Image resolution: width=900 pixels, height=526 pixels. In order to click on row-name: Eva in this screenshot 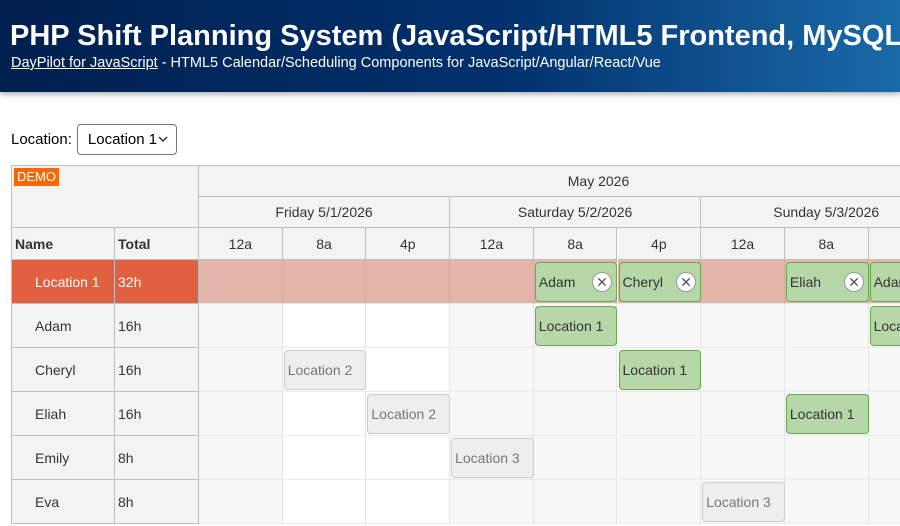, I will do `click(63, 502)`.